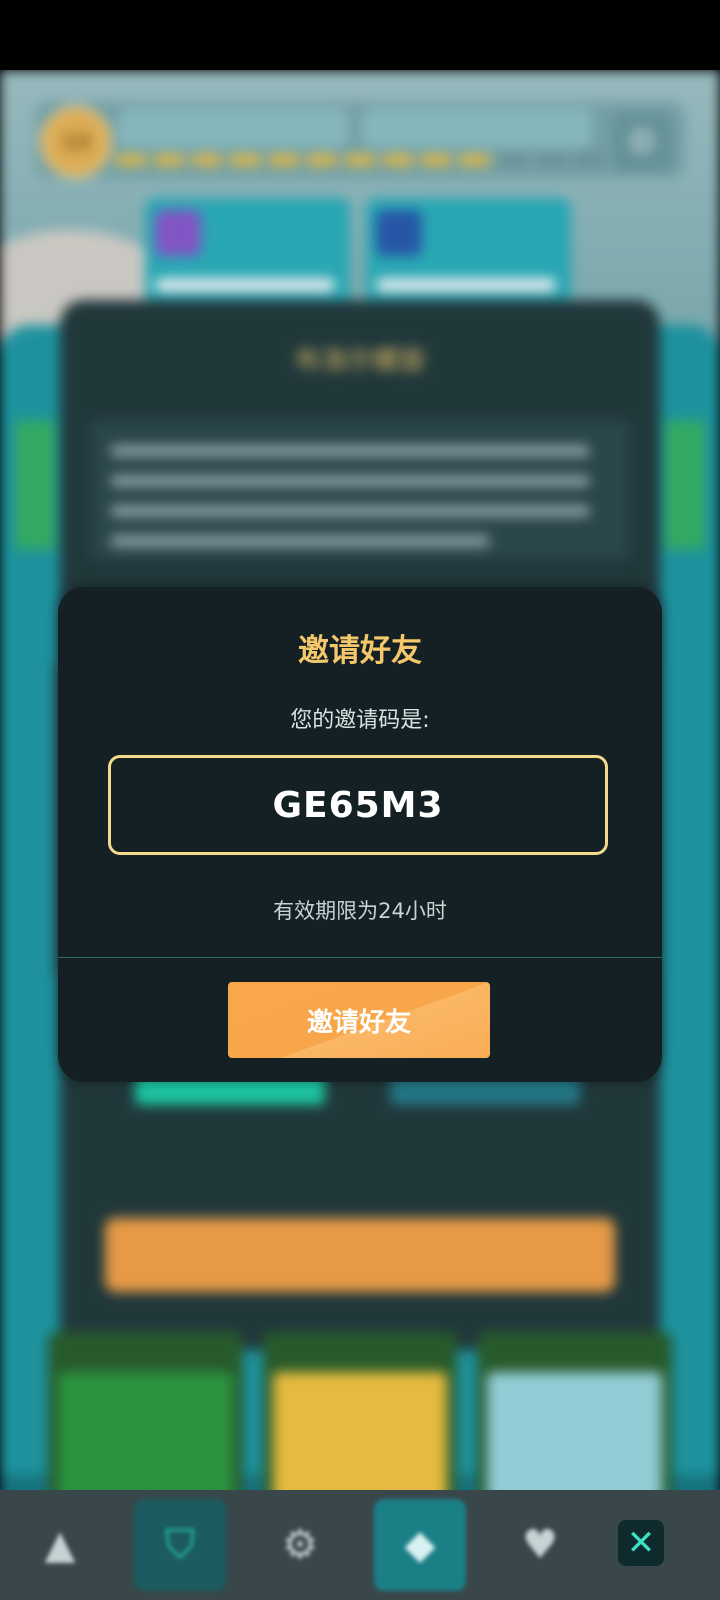 The width and height of the screenshot is (720, 1600). I want to click on status-bar, so click(360, 35).